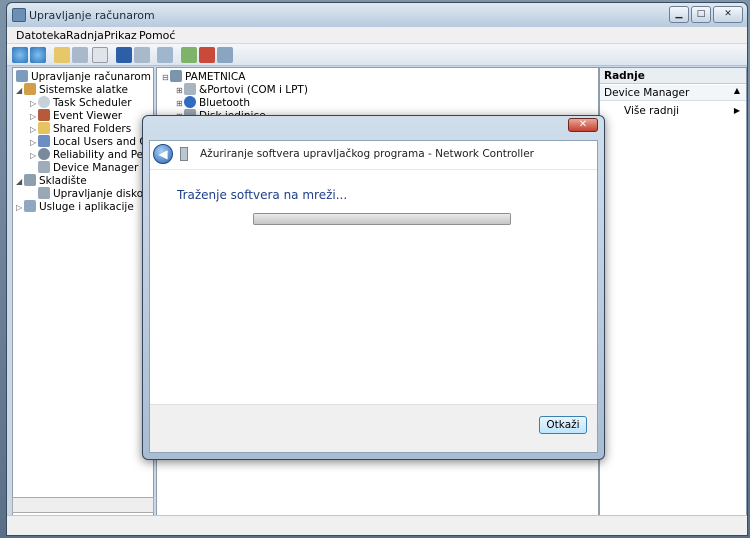  I want to click on computer-management-icon, so click(19, 15).